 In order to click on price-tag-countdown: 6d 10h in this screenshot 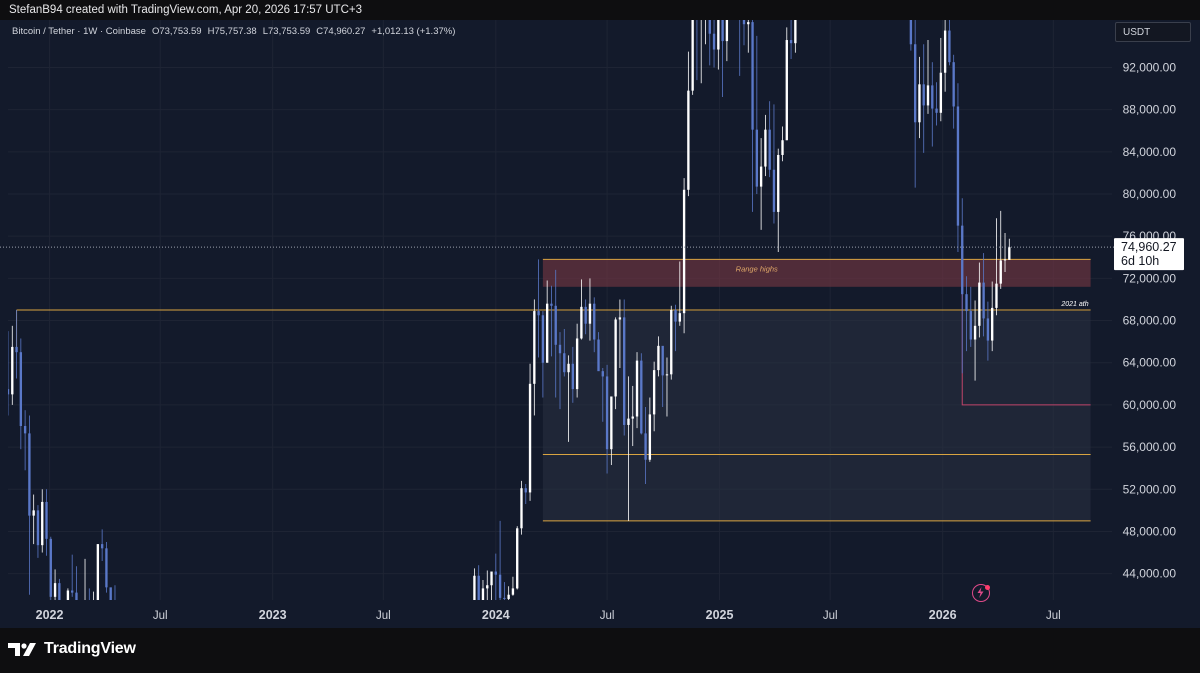, I will do `click(1140, 261)`.